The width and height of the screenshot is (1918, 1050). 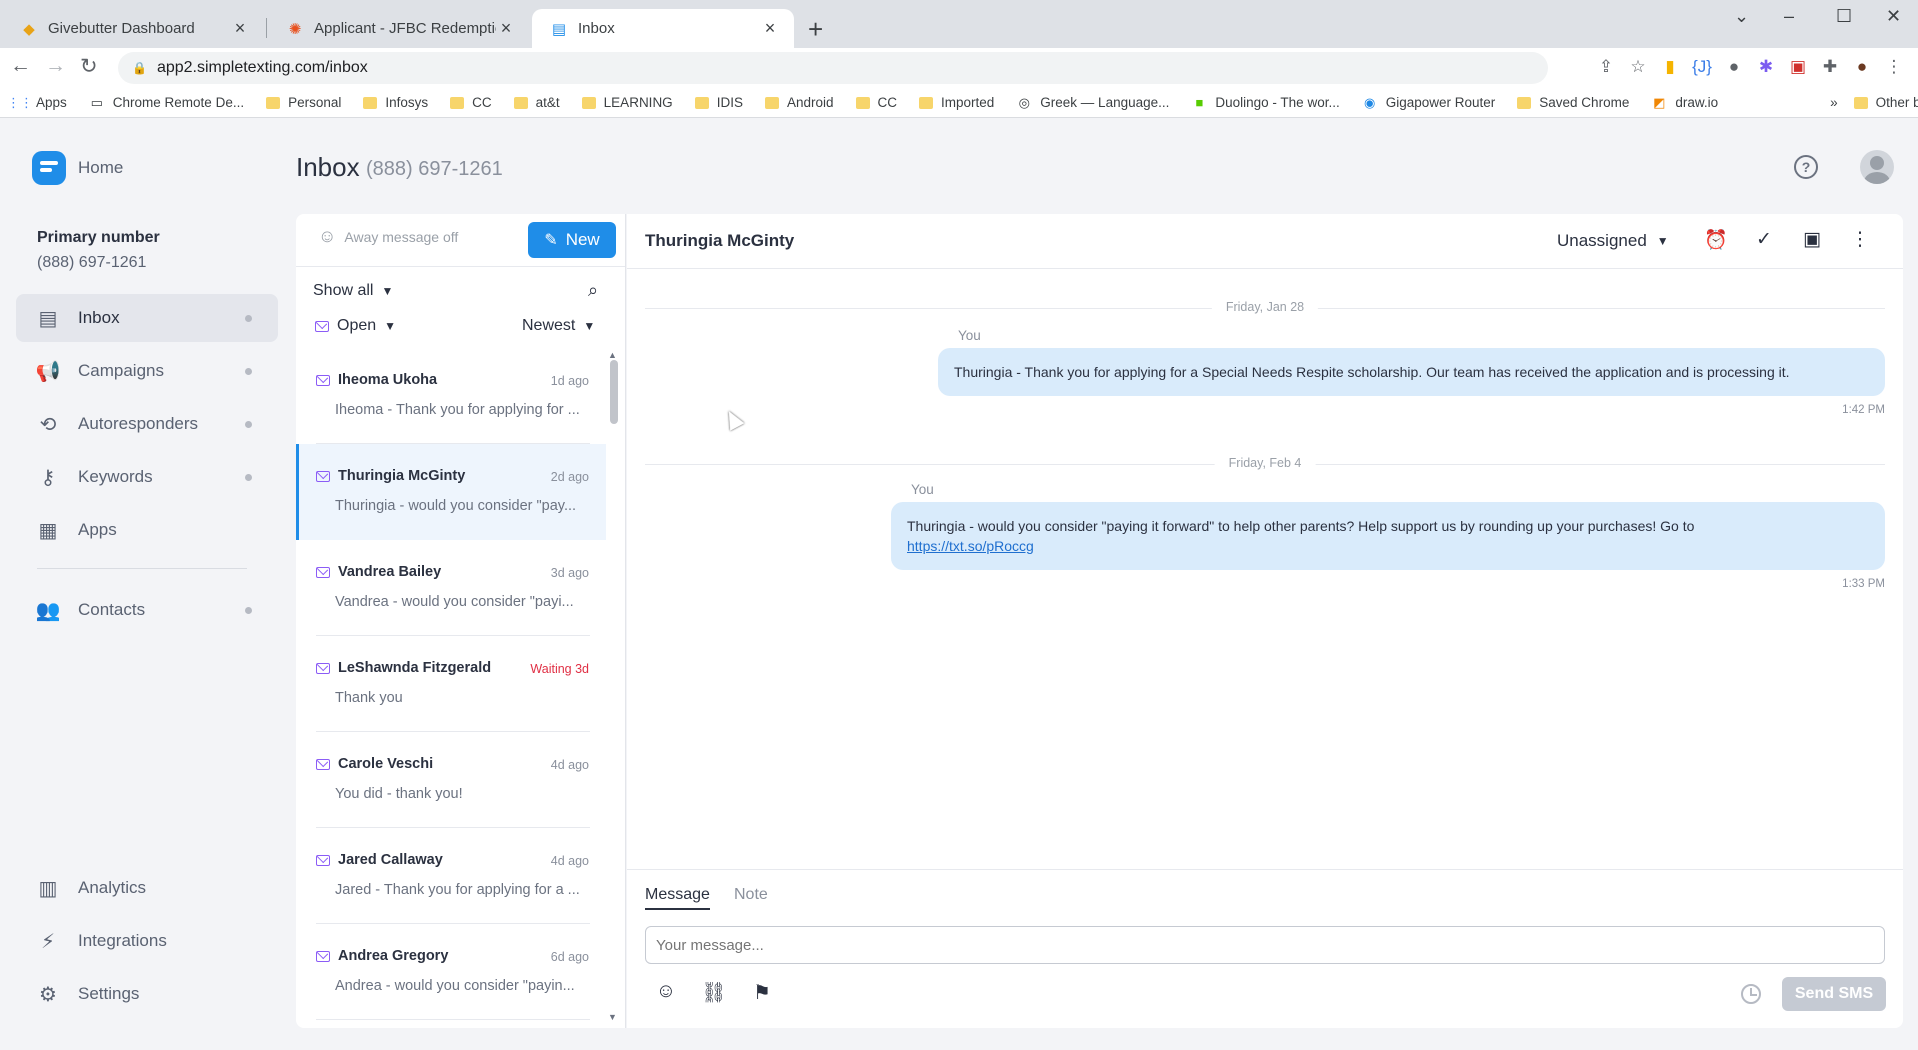 What do you see at coordinates (1606, 67) in the screenshot?
I see `share-icon: ⇪` at bounding box center [1606, 67].